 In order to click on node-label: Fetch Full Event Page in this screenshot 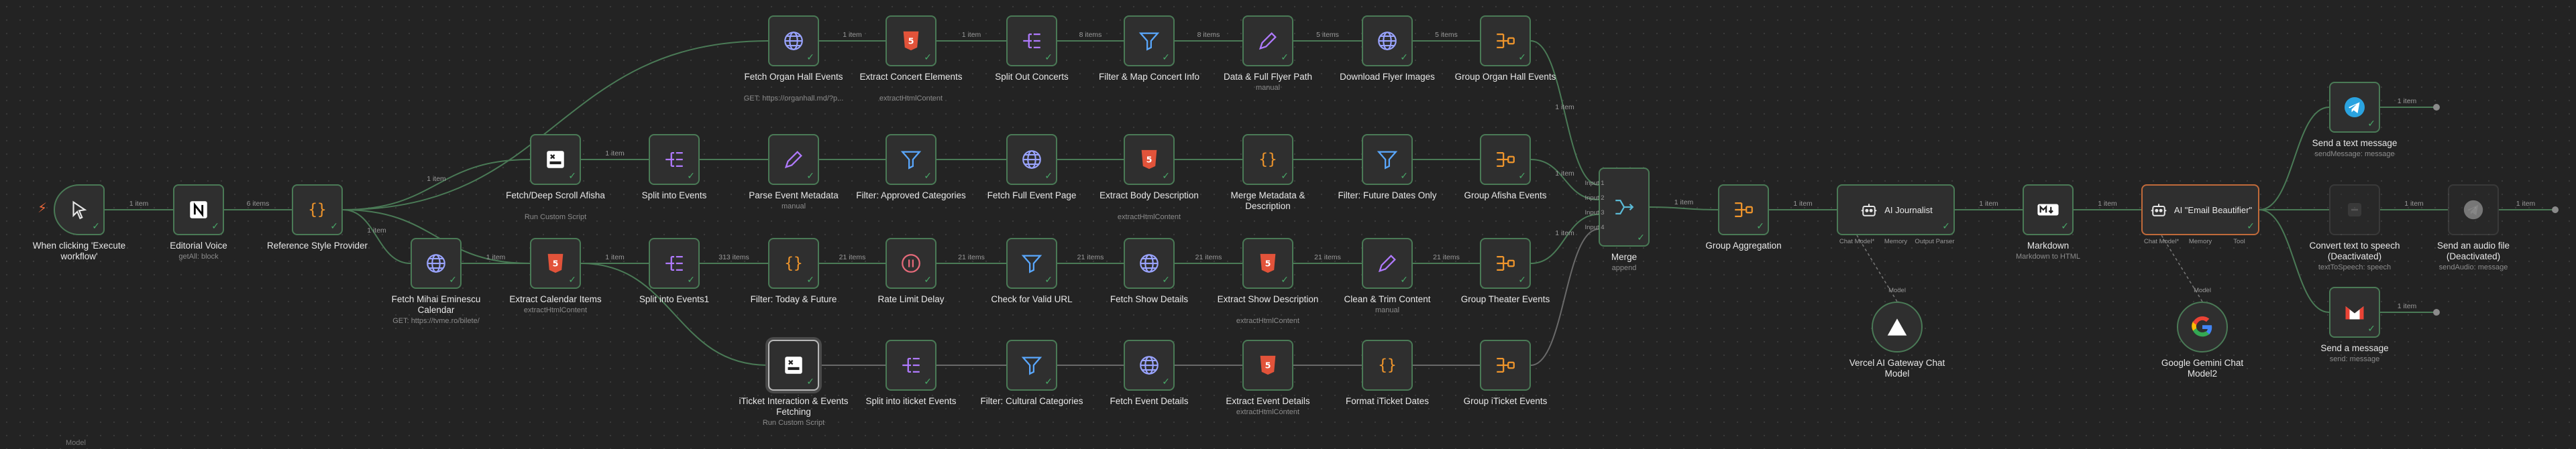, I will do `click(1032, 195)`.